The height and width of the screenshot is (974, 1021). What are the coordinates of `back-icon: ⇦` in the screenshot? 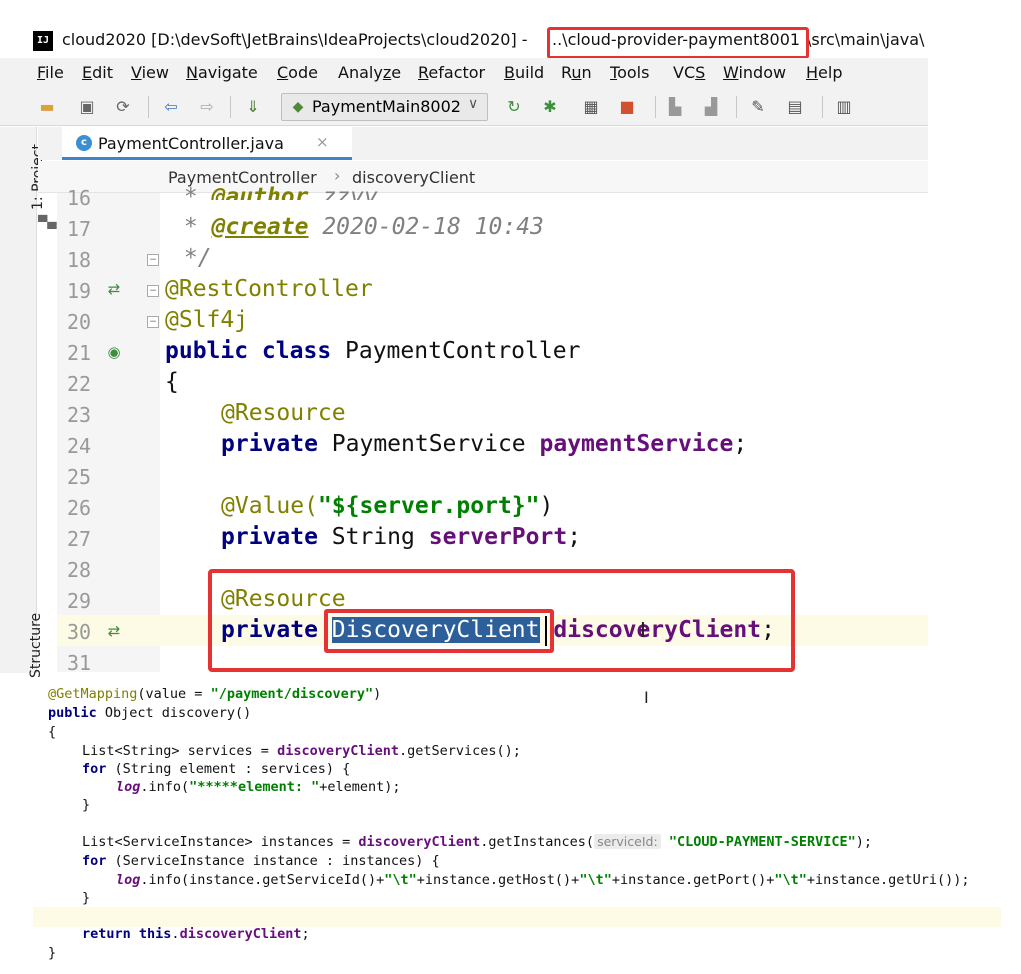 It's located at (171, 107).